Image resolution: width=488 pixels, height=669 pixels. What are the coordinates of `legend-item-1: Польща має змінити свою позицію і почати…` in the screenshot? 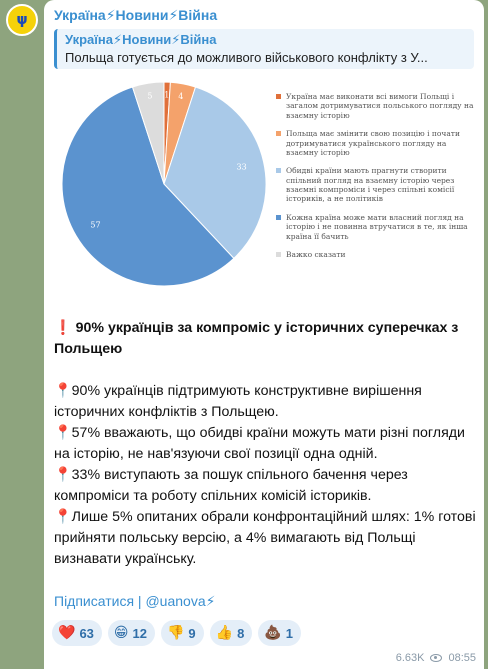 It's located at (376, 143).